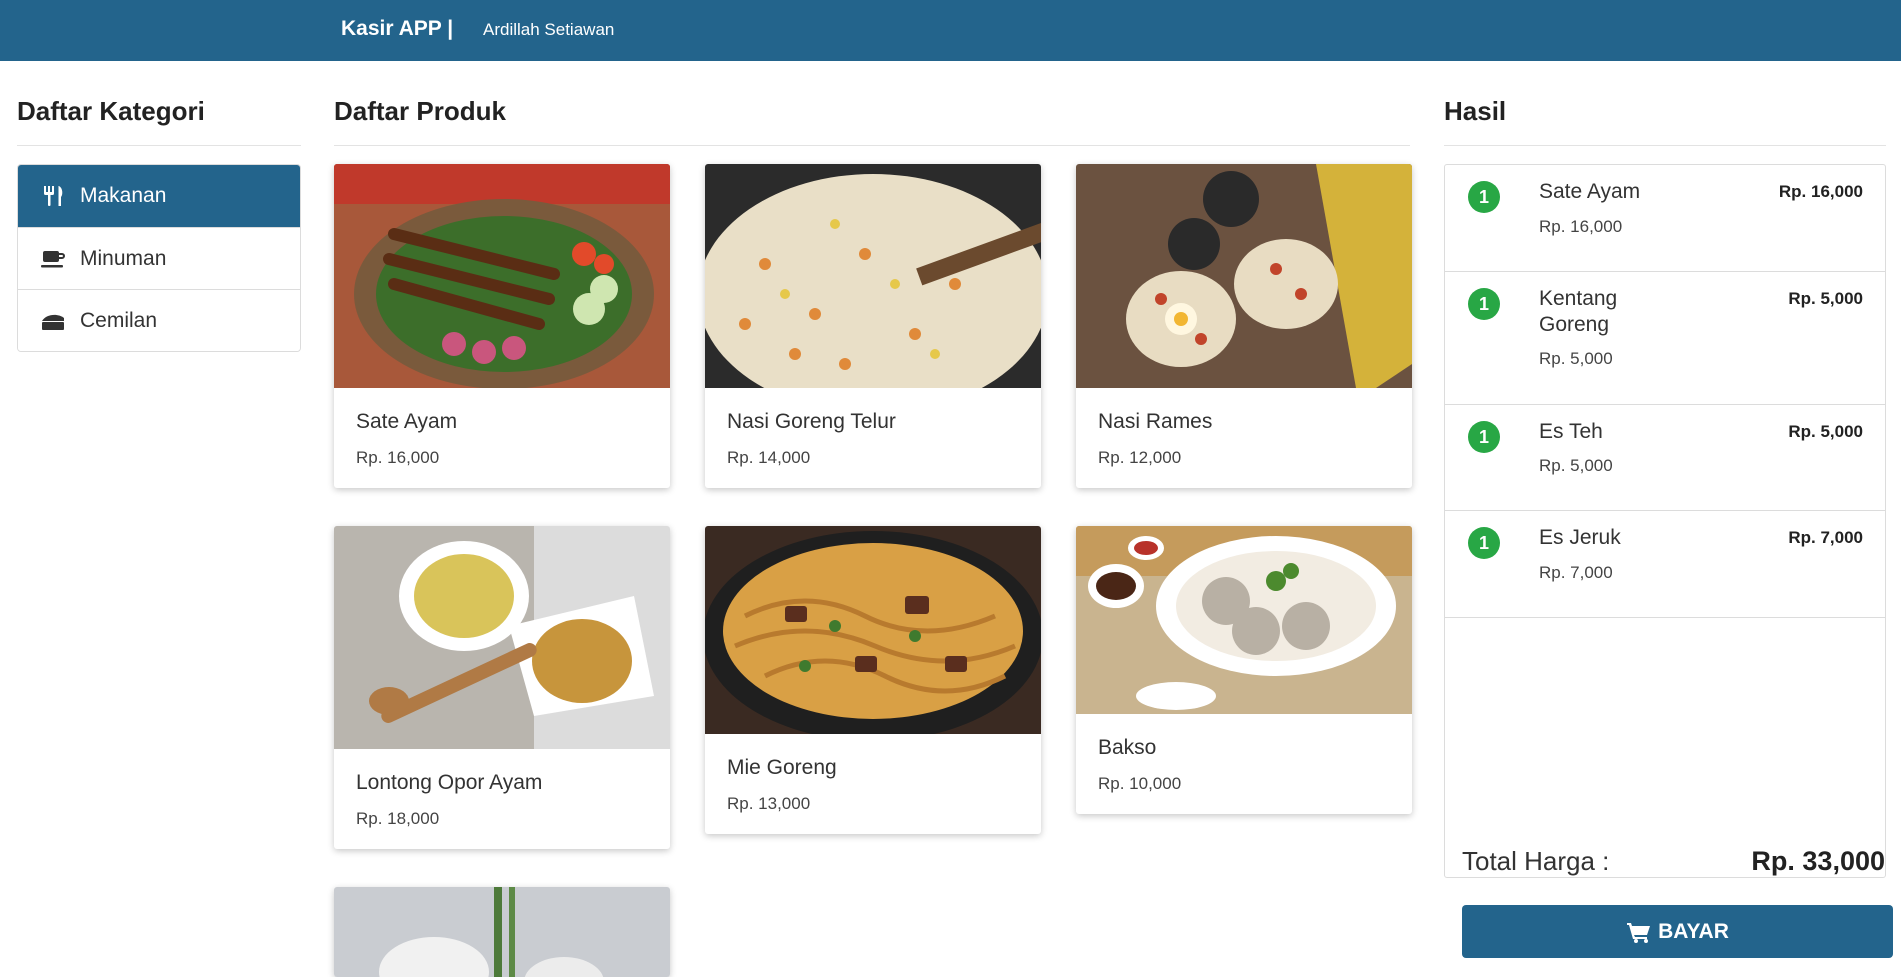 The height and width of the screenshot is (977, 1901). I want to click on product-card: Mie Goreng Rp. 13,000, so click(873, 680).